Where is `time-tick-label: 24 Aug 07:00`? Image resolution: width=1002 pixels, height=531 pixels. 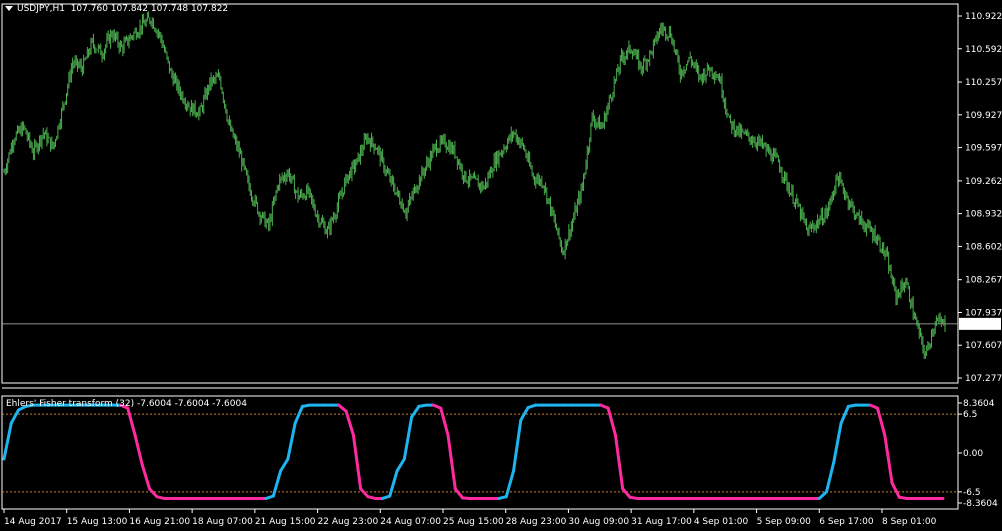
time-tick-label: 24 Aug 07:00 is located at coordinates (410, 522).